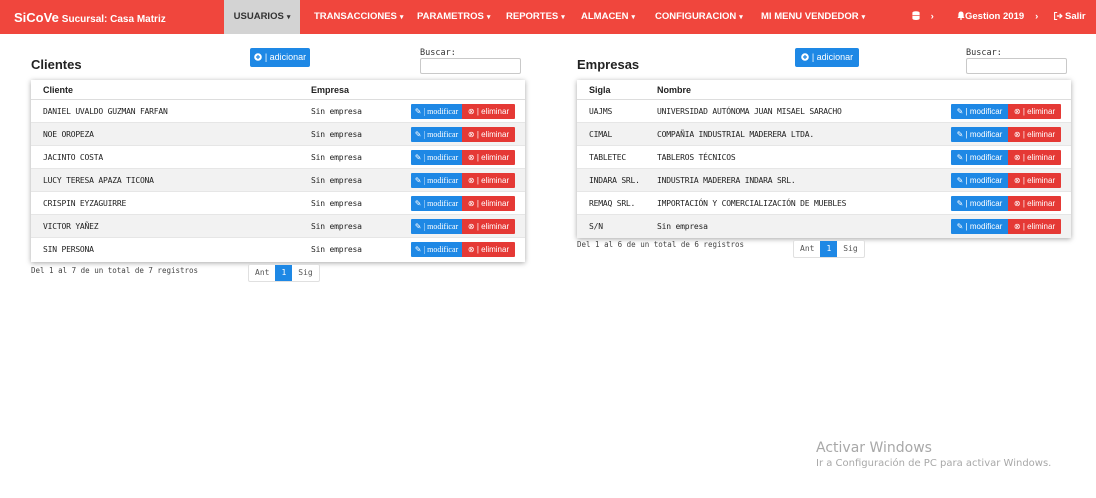  What do you see at coordinates (532, 17) in the screenshot?
I see `nav-reportes: REPORTES ▾` at bounding box center [532, 17].